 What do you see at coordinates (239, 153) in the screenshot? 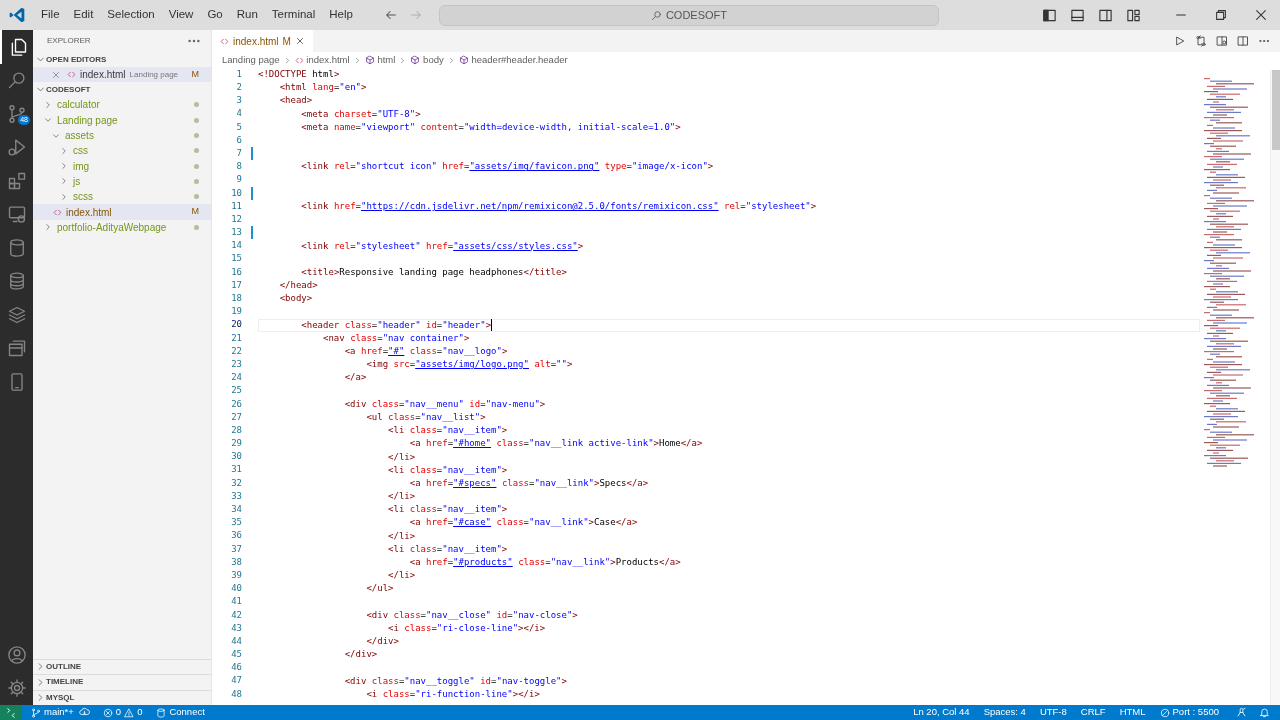
I see `line-number: 7` at bounding box center [239, 153].